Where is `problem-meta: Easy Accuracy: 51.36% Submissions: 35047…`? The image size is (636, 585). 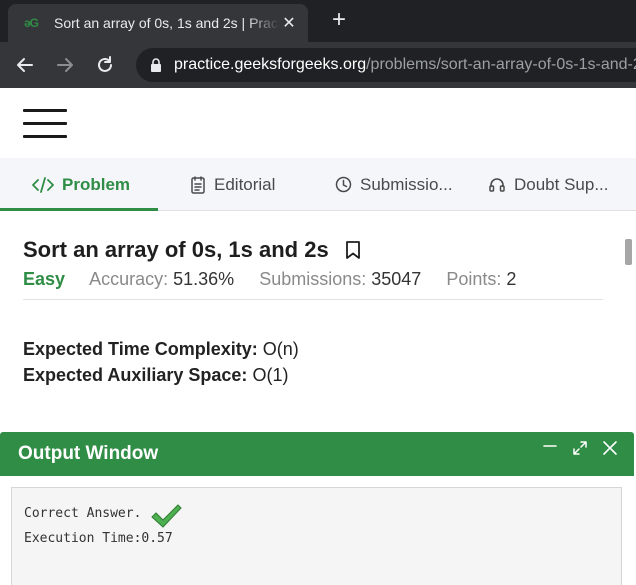
problem-meta: Easy Accuracy: 51.36% Submissions: 35047… is located at coordinates (279, 279).